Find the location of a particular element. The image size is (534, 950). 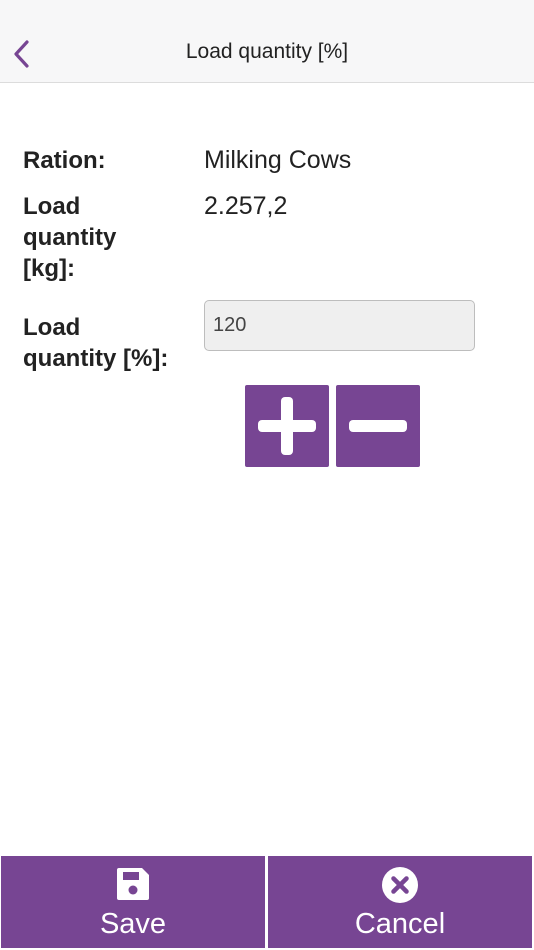

increase-button is located at coordinates (287, 426).